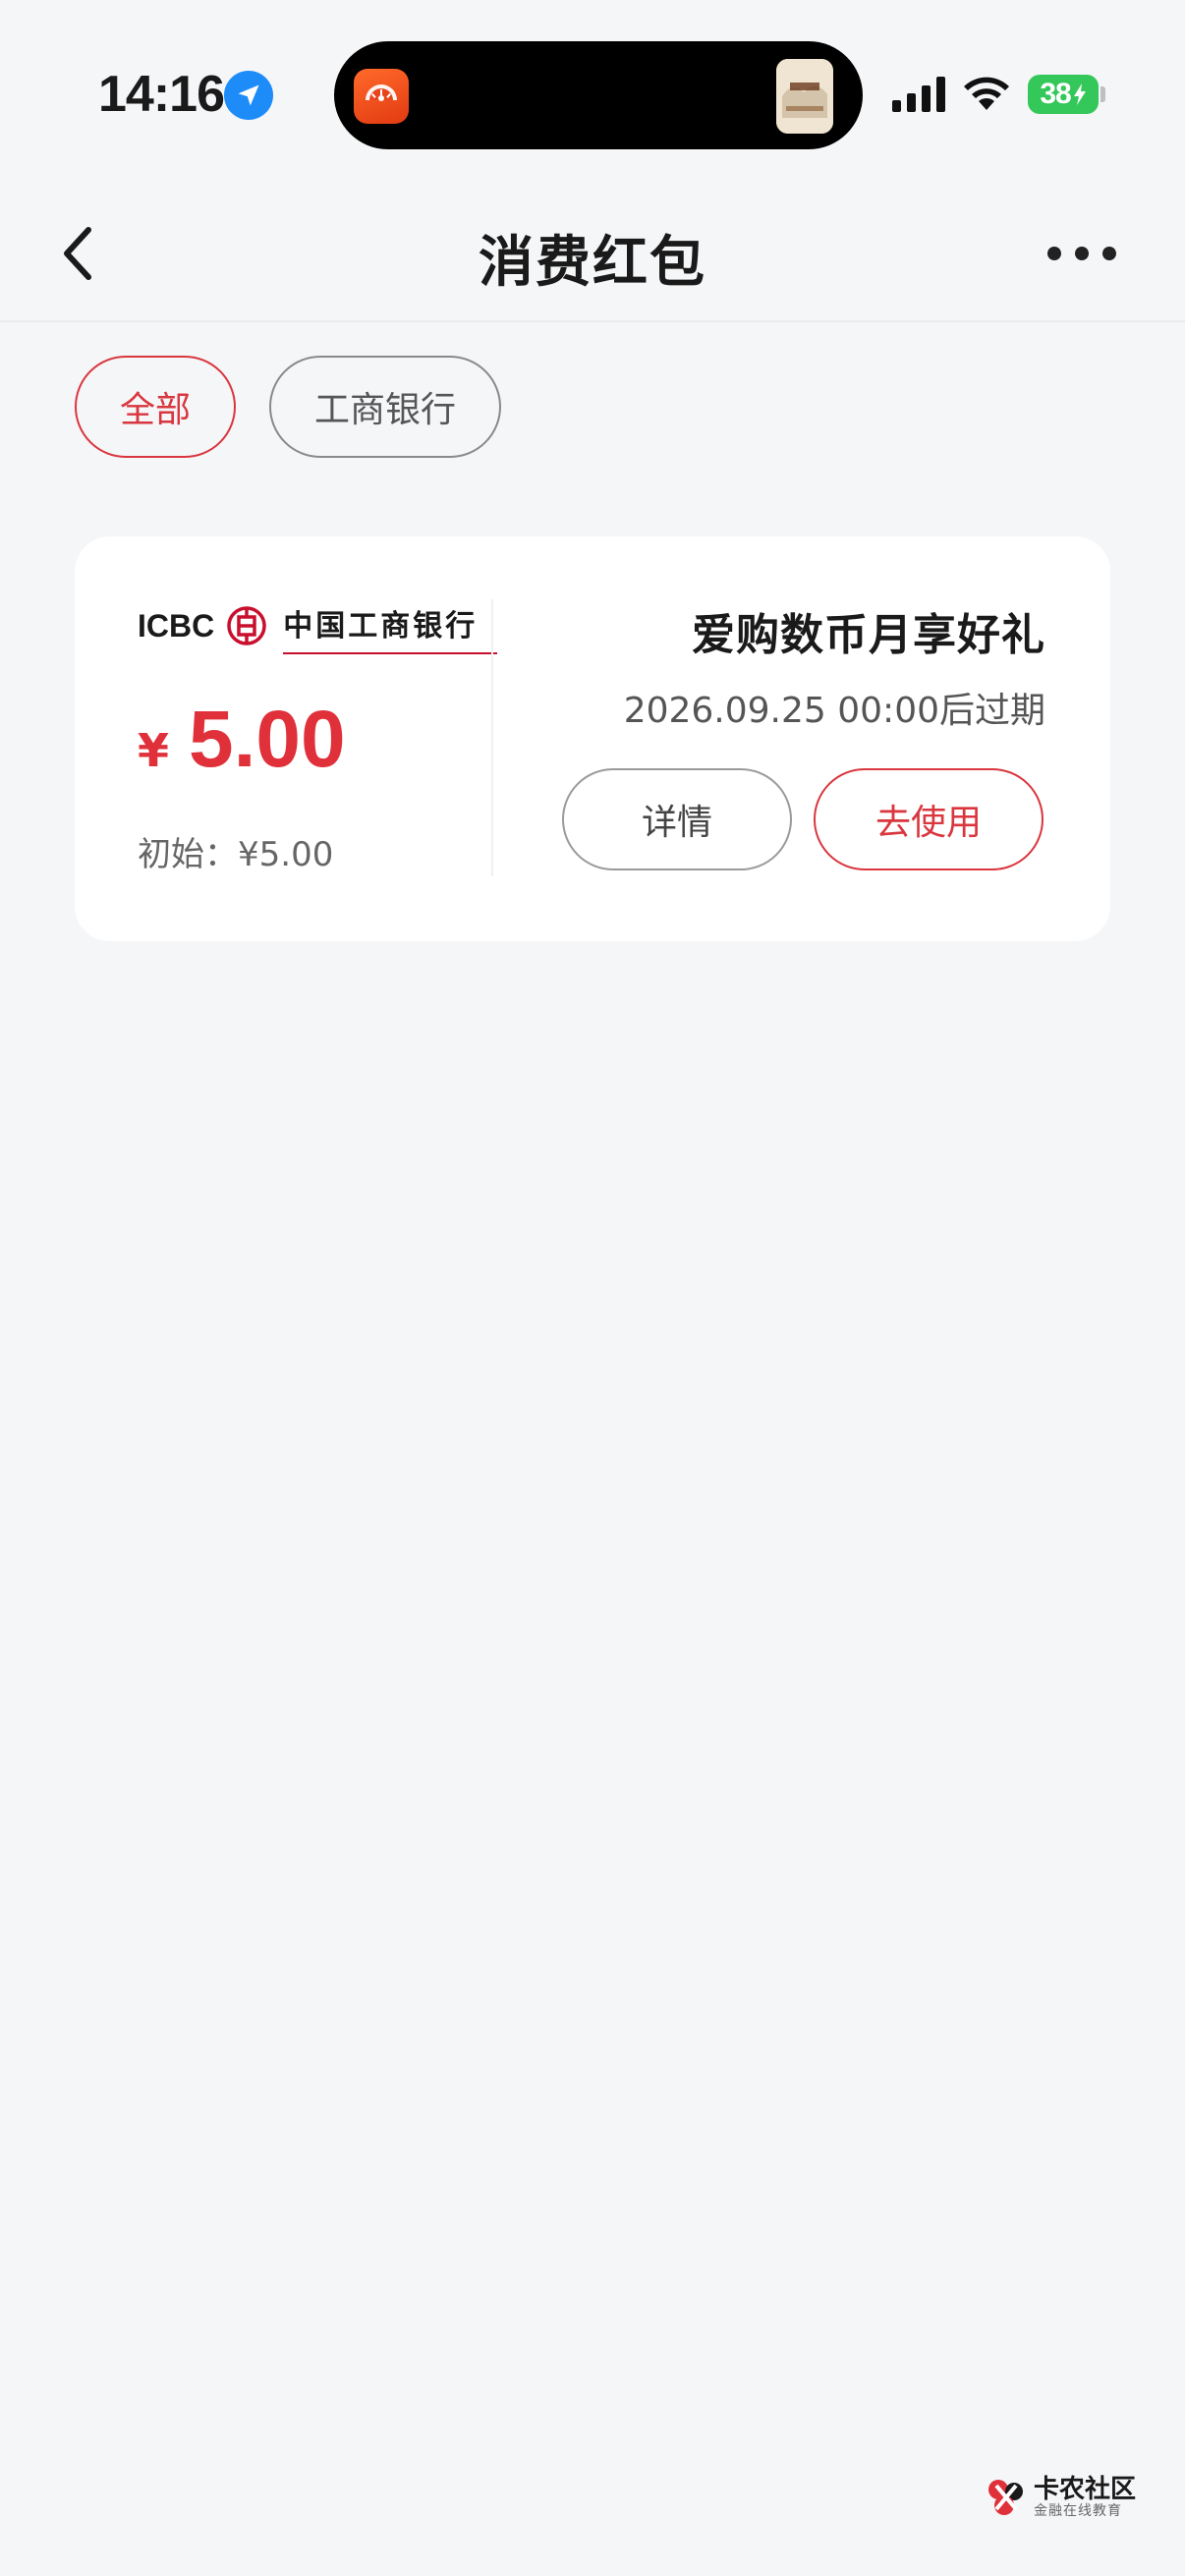  What do you see at coordinates (987, 94) in the screenshot?
I see `wifi-icon` at bounding box center [987, 94].